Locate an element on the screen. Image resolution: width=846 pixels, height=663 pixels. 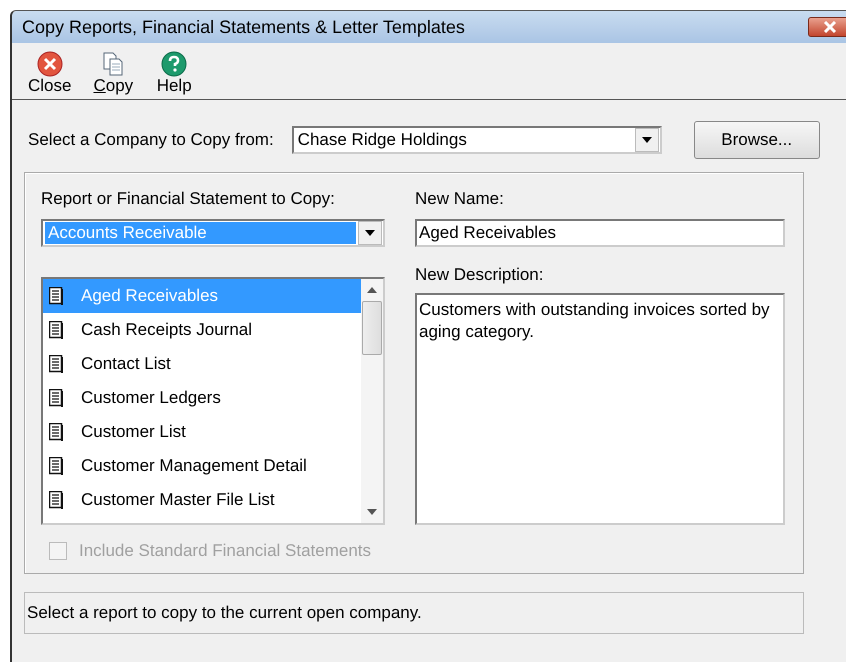
report-item: Customer Master File List is located at coordinates (202, 500).